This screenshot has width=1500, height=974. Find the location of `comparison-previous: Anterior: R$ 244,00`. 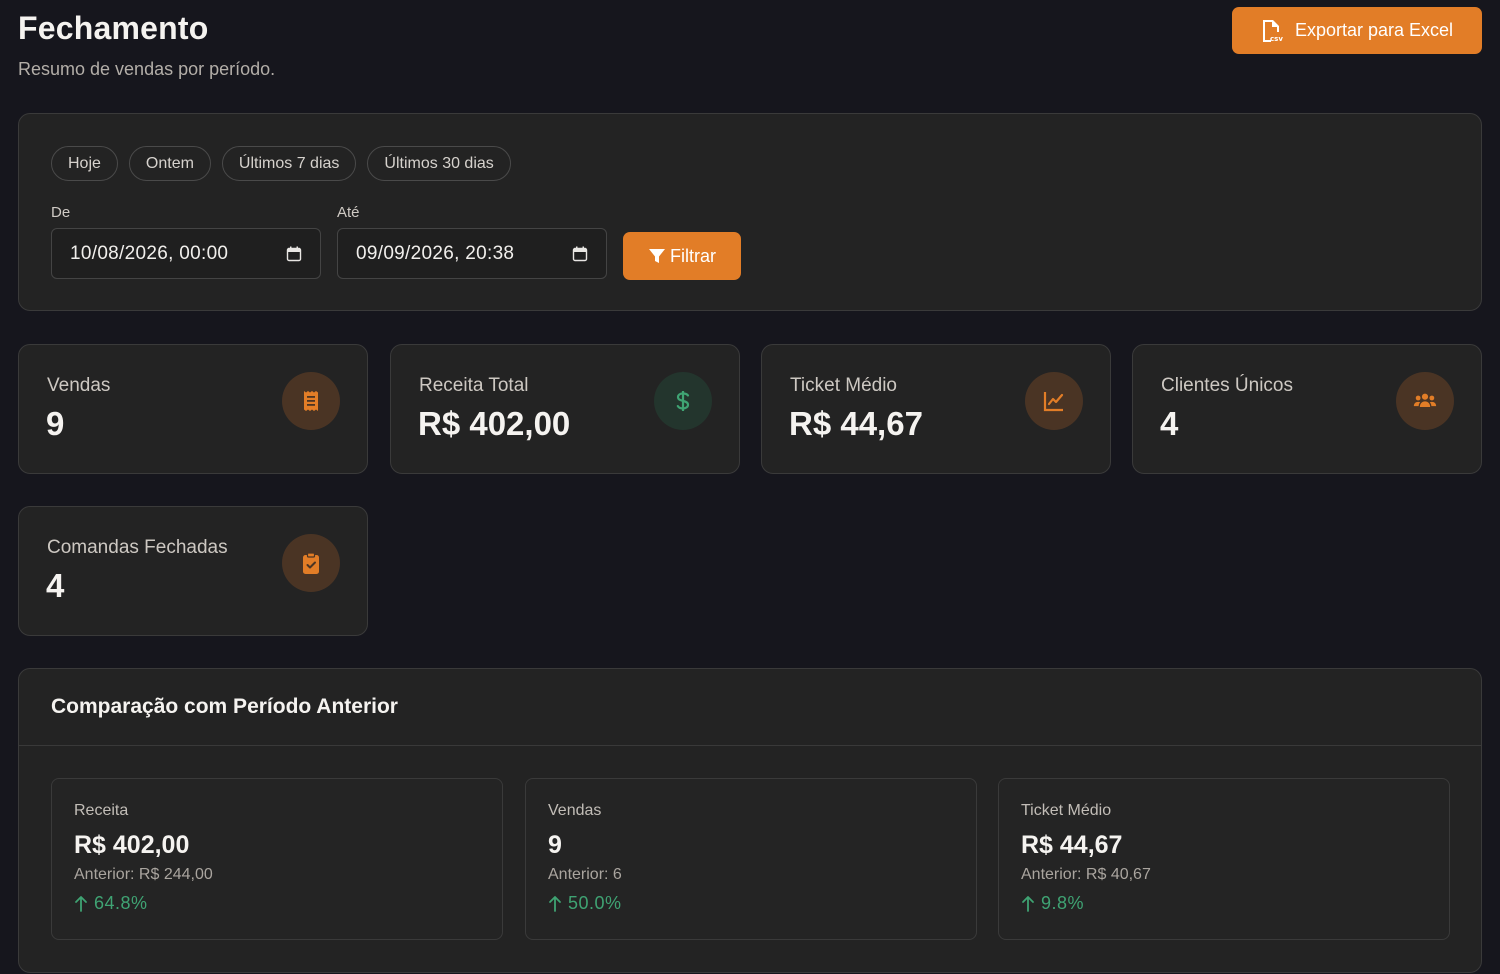

comparison-previous: Anterior: R$ 244,00 is located at coordinates (143, 874).